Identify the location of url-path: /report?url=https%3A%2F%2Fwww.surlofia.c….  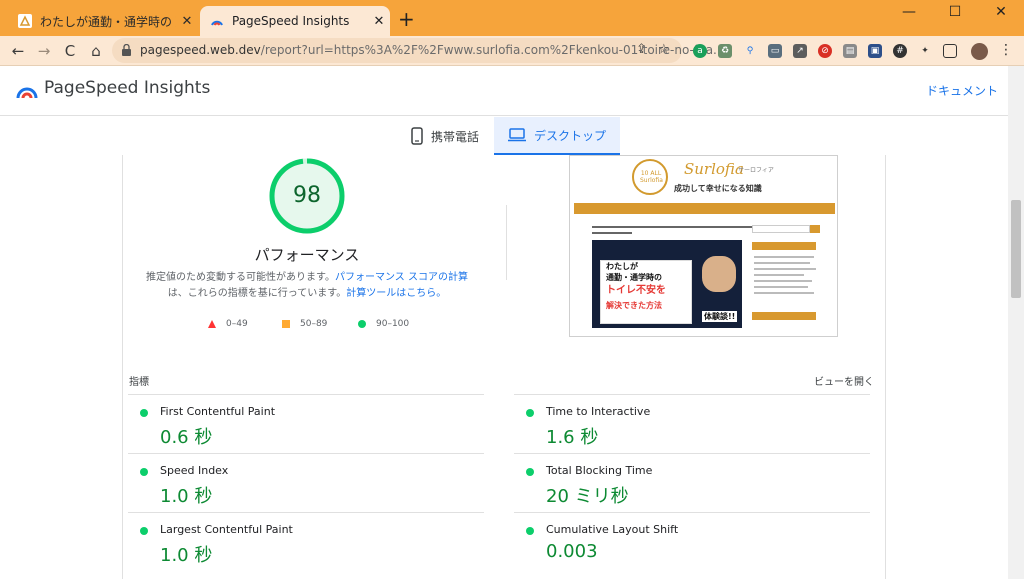
(492, 50).